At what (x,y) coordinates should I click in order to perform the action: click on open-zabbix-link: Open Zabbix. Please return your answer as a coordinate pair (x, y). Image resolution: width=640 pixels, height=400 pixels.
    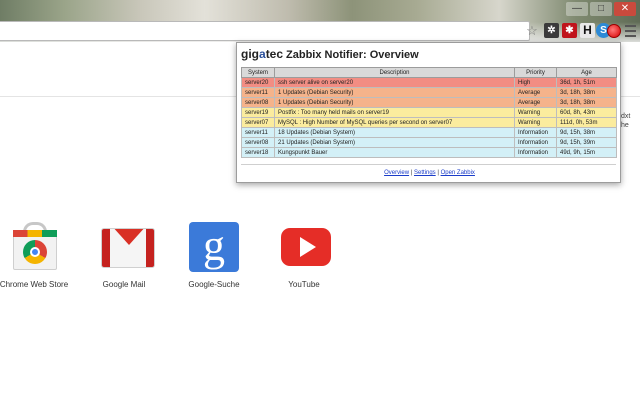
    Looking at the image, I should click on (458, 173).